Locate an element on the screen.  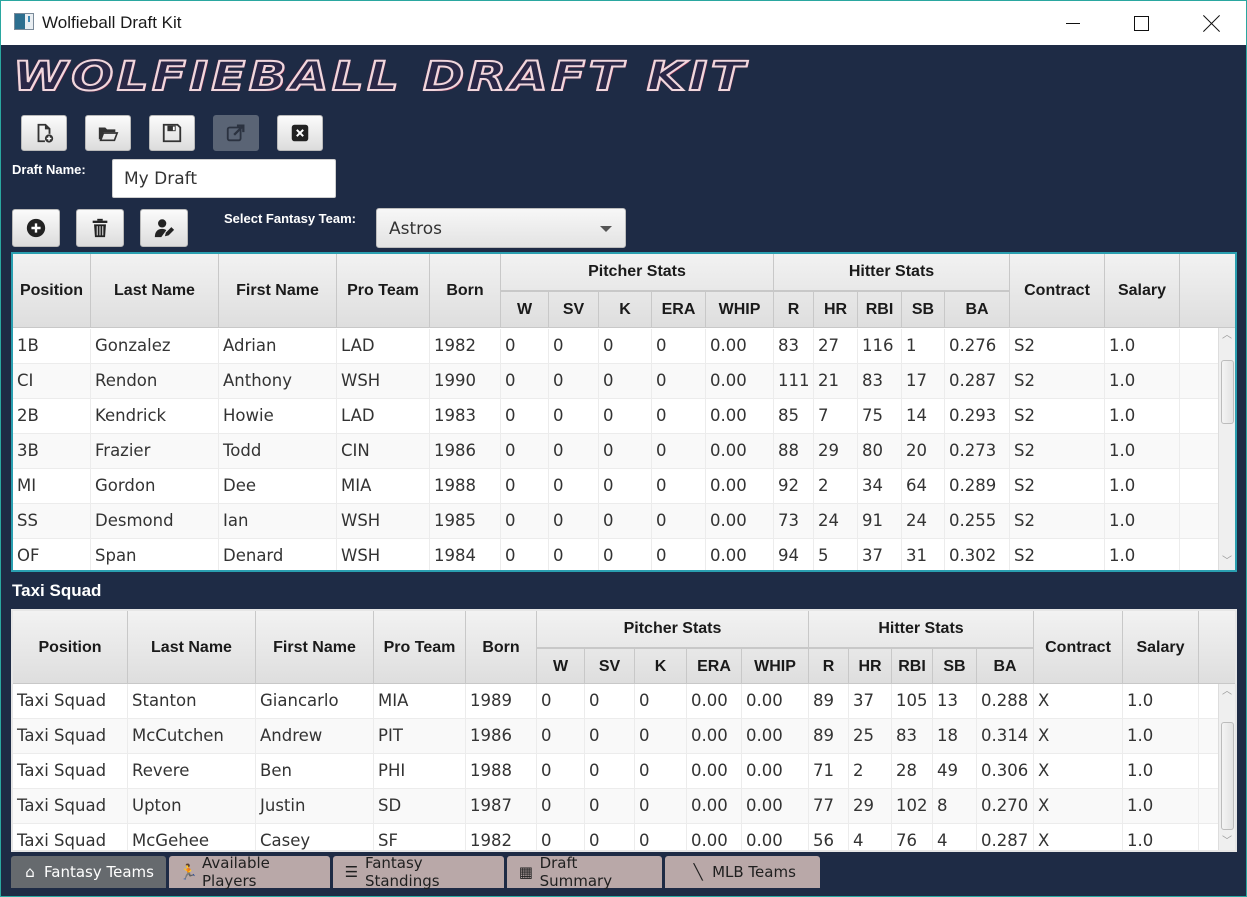
close-window-button is located at coordinates (1212, 23).